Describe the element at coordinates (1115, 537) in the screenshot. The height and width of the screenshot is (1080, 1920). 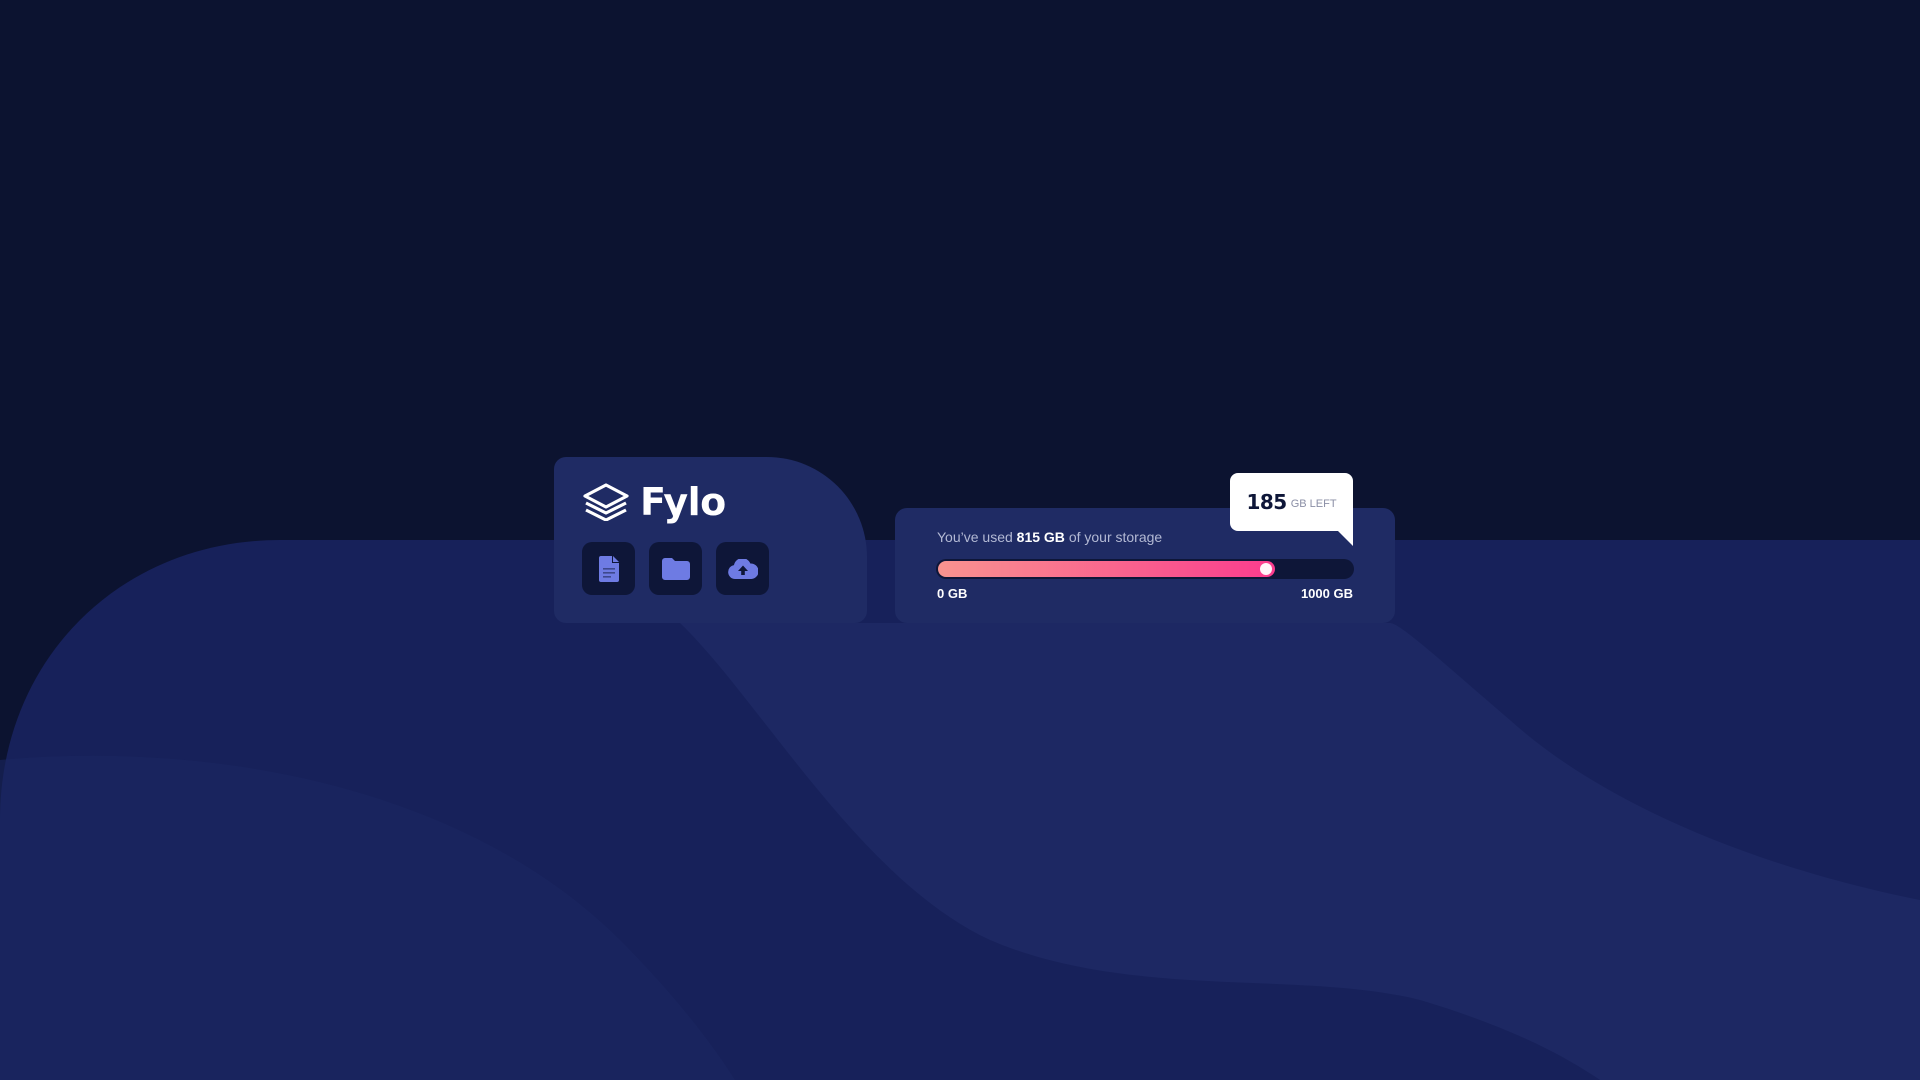
I see `usage-suffix: of your storage` at that location.